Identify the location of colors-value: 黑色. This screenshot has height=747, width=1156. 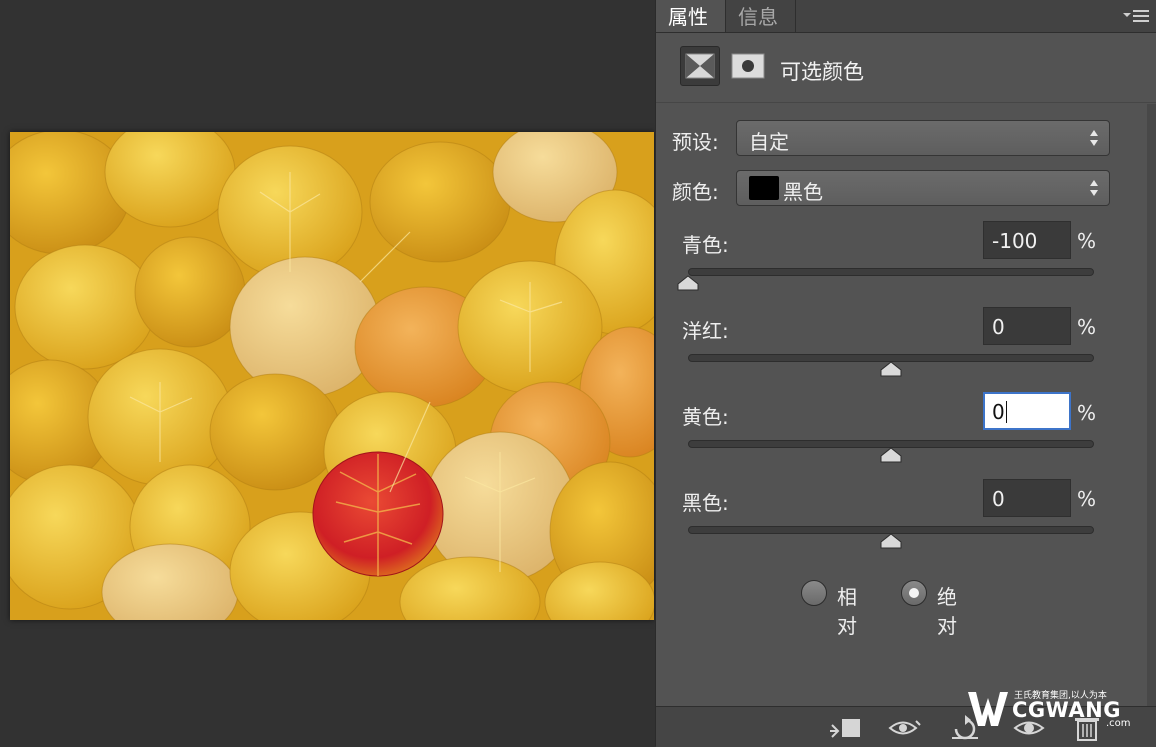
(803, 192).